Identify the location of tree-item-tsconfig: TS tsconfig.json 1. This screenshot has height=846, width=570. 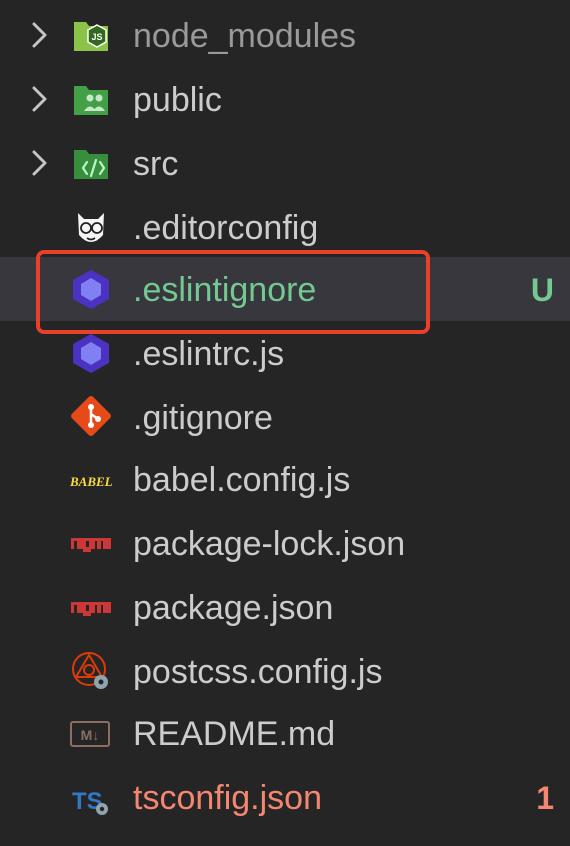
(285, 797).